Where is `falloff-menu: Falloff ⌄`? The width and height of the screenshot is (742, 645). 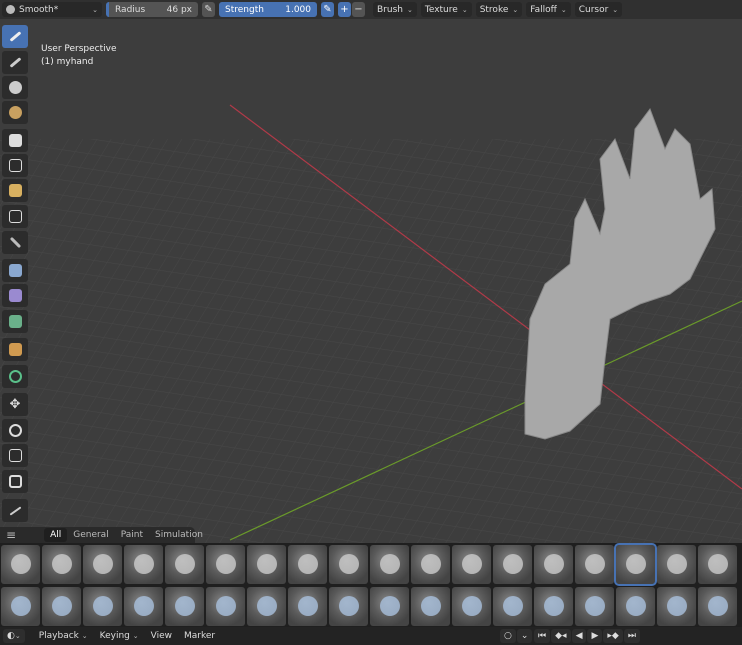 falloff-menu: Falloff ⌄ is located at coordinates (548, 9).